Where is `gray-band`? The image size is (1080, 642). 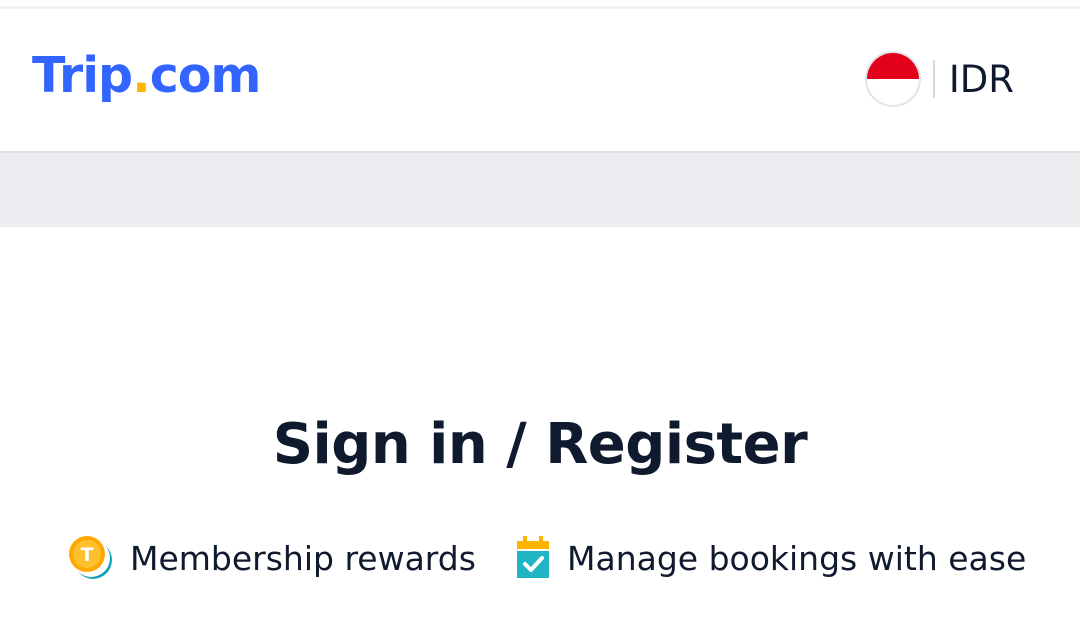
gray-band is located at coordinates (540, 190).